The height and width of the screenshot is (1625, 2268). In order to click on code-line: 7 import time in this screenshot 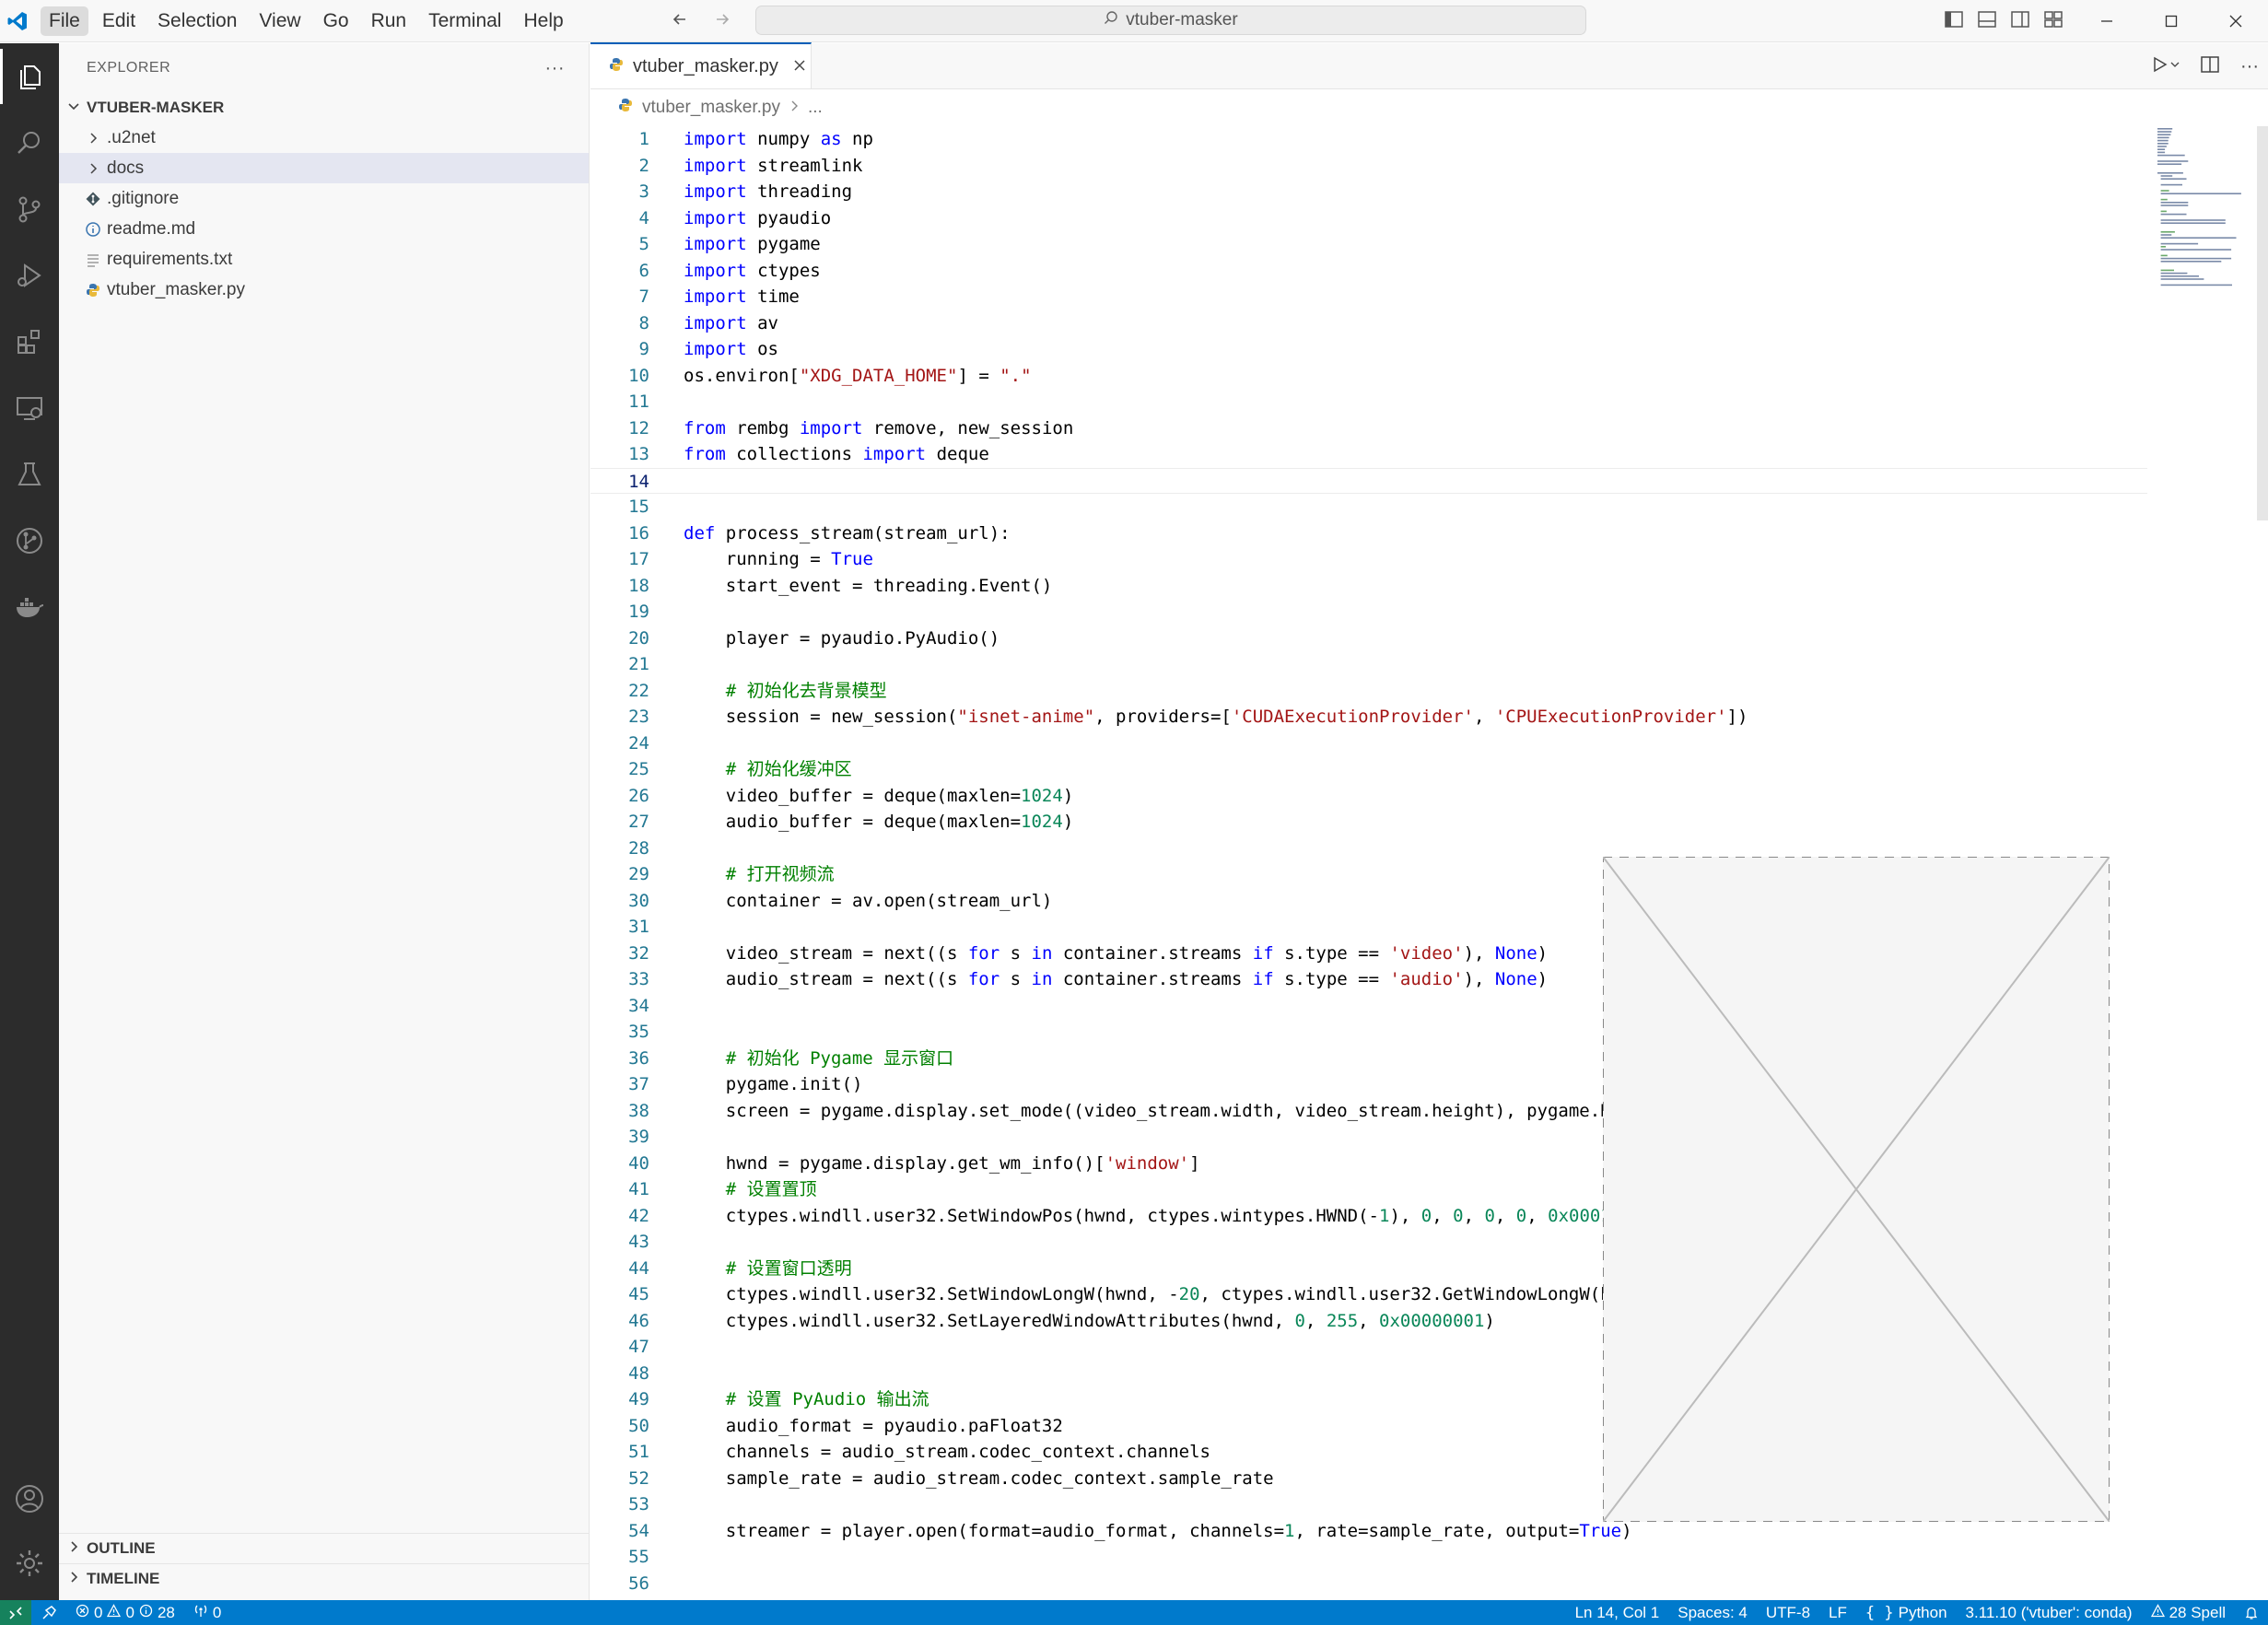, I will do `click(1368, 297)`.